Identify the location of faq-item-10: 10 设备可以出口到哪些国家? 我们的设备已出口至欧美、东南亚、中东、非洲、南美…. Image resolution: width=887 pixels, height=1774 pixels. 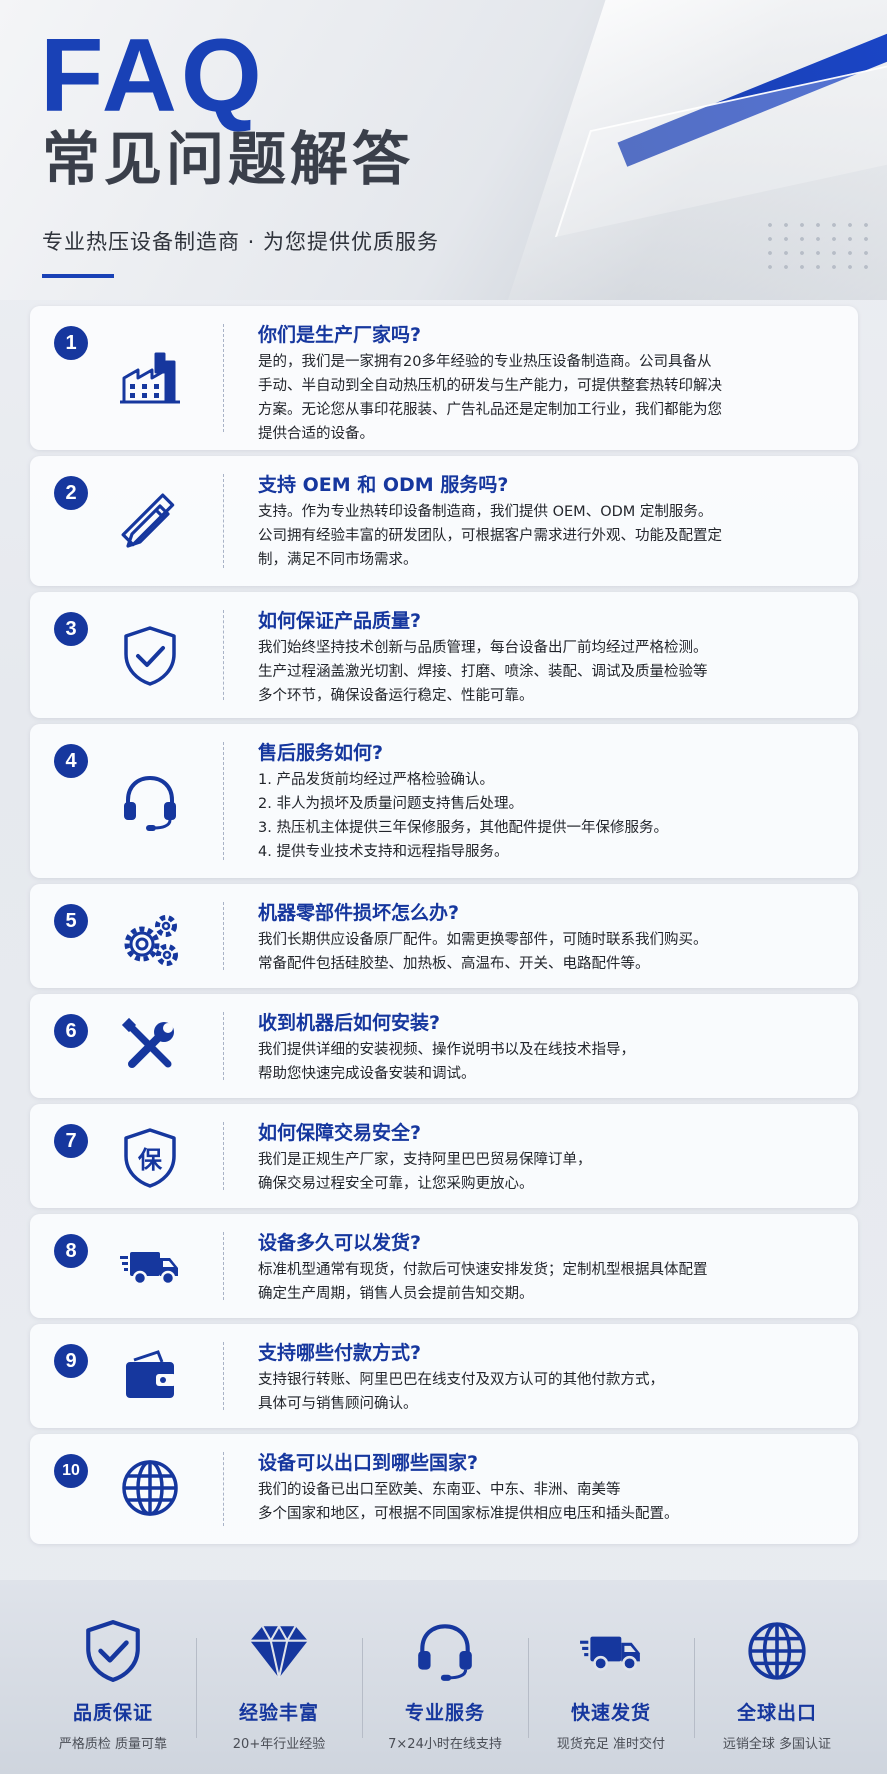
(444, 1489).